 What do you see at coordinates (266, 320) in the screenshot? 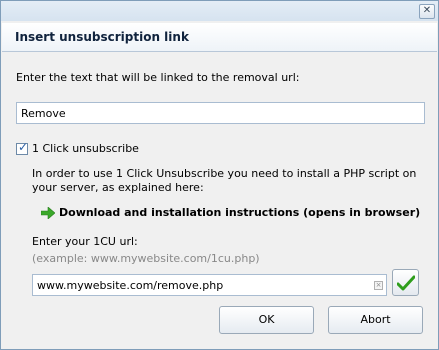
I see `ok-button: OK` at bounding box center [266, 320].